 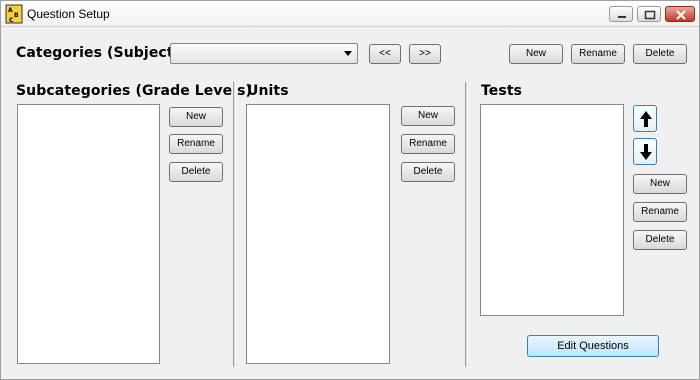 What do you see at coordinates (598, 54) in the screenshot?
I see `category-rename-button: Rename` at bounding box center [598, 54].